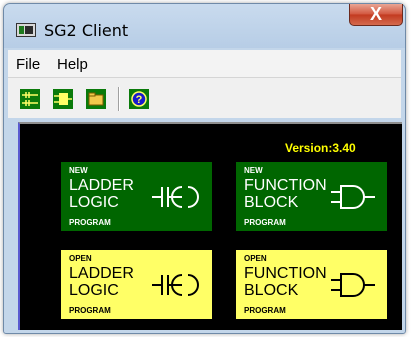 The image size is (411, 337). I want to click on title-bar: SG2 Client X, so click(204, 26).